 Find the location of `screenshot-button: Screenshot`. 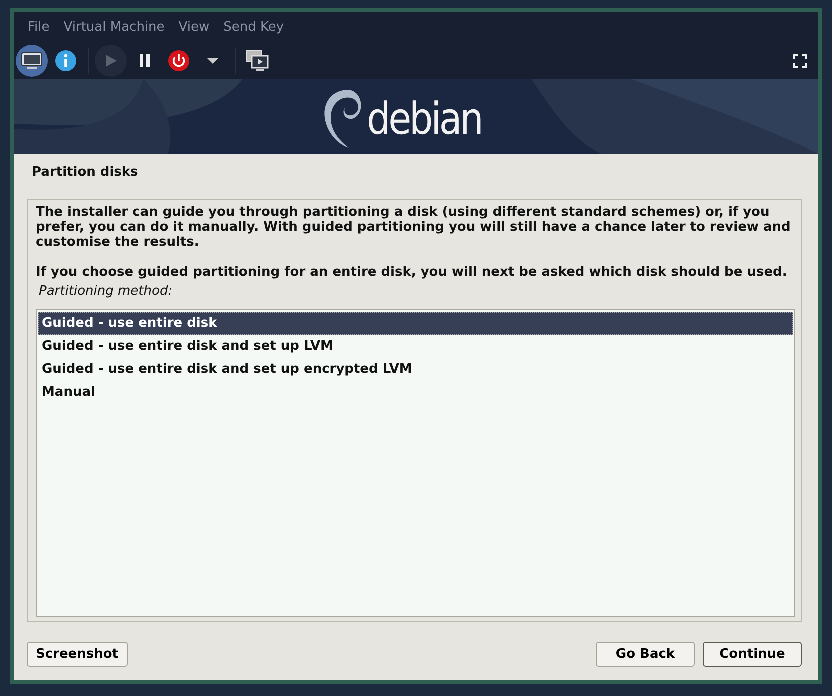

screenshot-button: Screenshot is located at coordinates (77, 654).